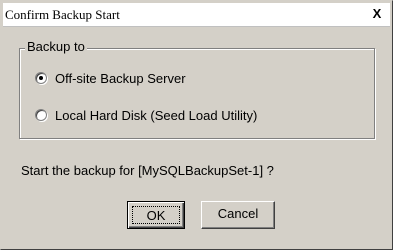 The width and height of the screenshot is (393, 250). I want to click on radio-offsite-backup-server: Off-site Backup Server, so click(110, 78).